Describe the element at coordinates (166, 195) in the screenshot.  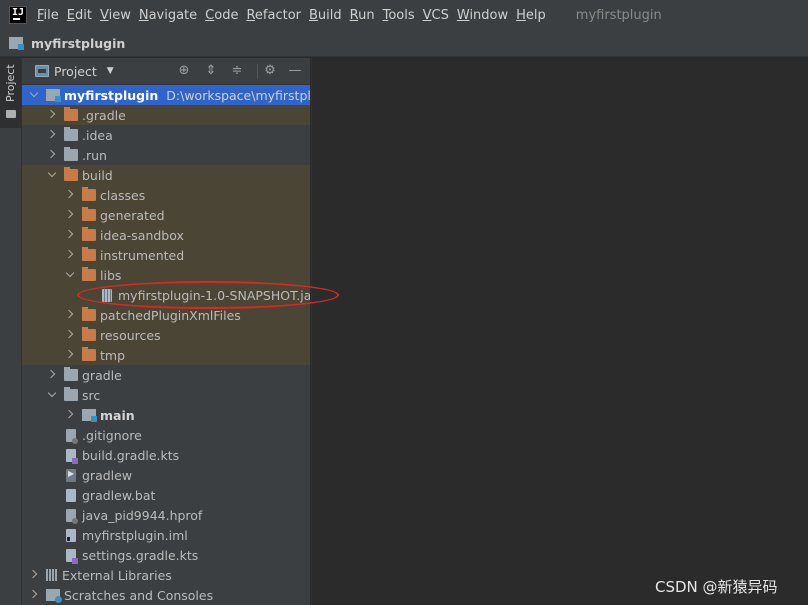
I see `tree-node-classes: classes` at that location.